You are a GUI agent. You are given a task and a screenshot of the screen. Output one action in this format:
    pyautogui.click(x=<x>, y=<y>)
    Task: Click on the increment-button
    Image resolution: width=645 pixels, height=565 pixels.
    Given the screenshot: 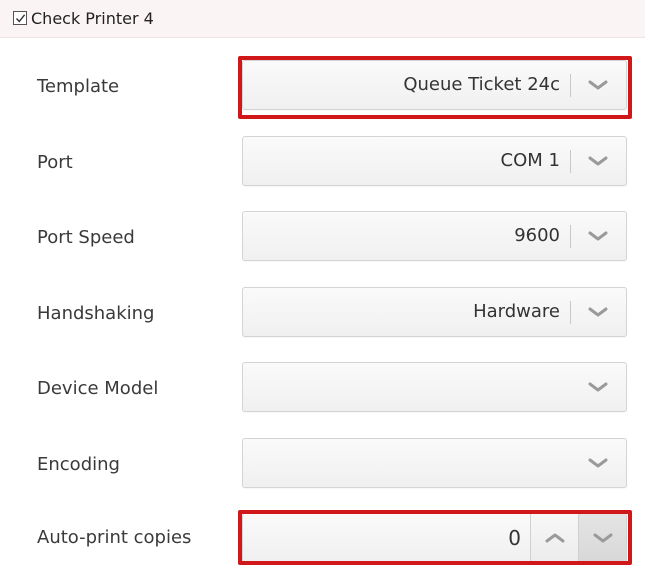 What is the action you would take?
    pyautogui.click(x=554, y=538)
    